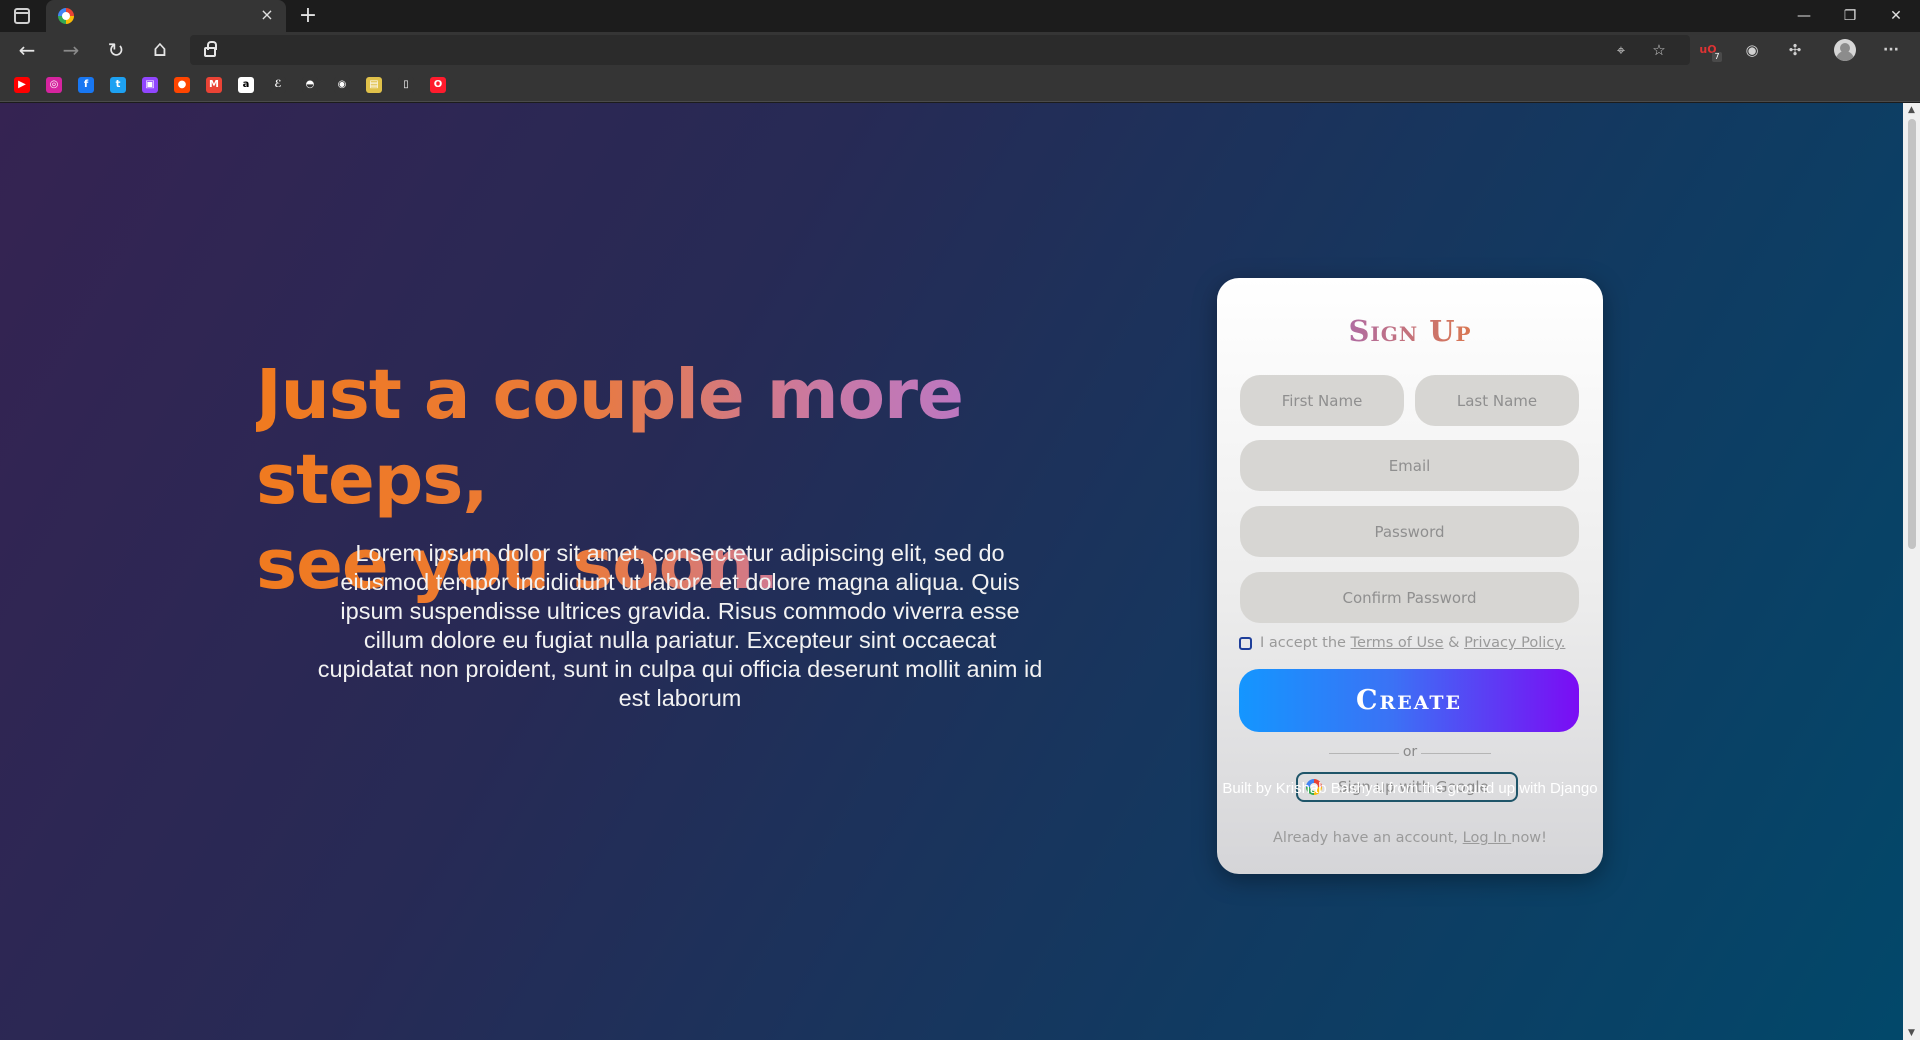 Image resolution: width=1920 pixels, height=1040 pixels. What do you see at coordinates (86, 85) in the screenshot?
I see `bookmark-facebook-icon: f` at bounding box center [86, 85].